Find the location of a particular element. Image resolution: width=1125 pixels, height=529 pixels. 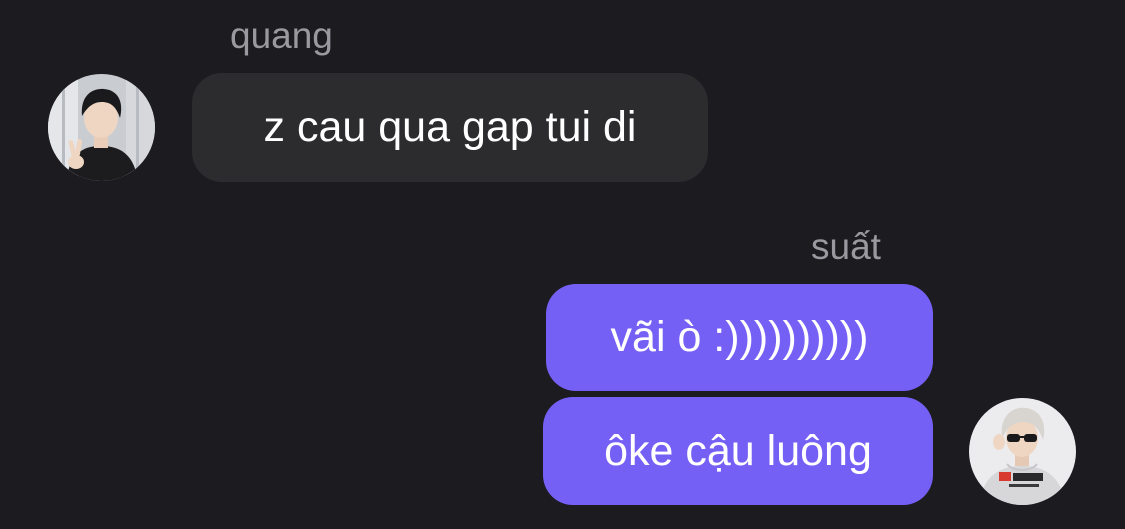

avatar-quang is located at coordinates (101, 127).